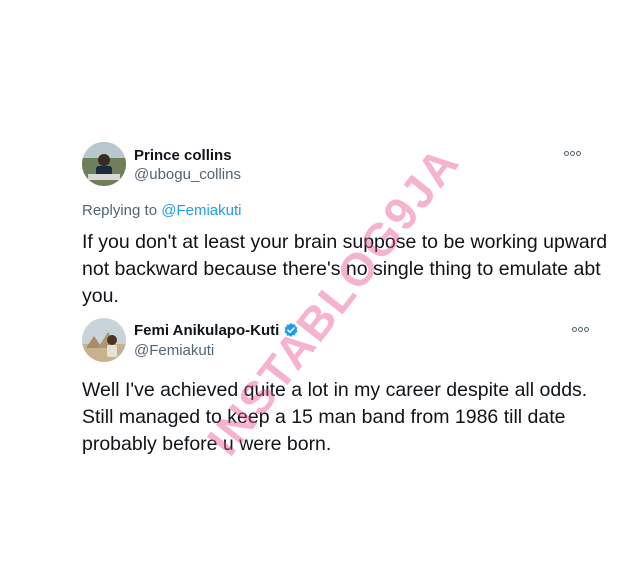 The height and width of the screenshot is (580, 640). What do you see at coordinates (104, 164) in the screenshot?
I see `avatar-prince-collins` at bounding box center [104, 164].